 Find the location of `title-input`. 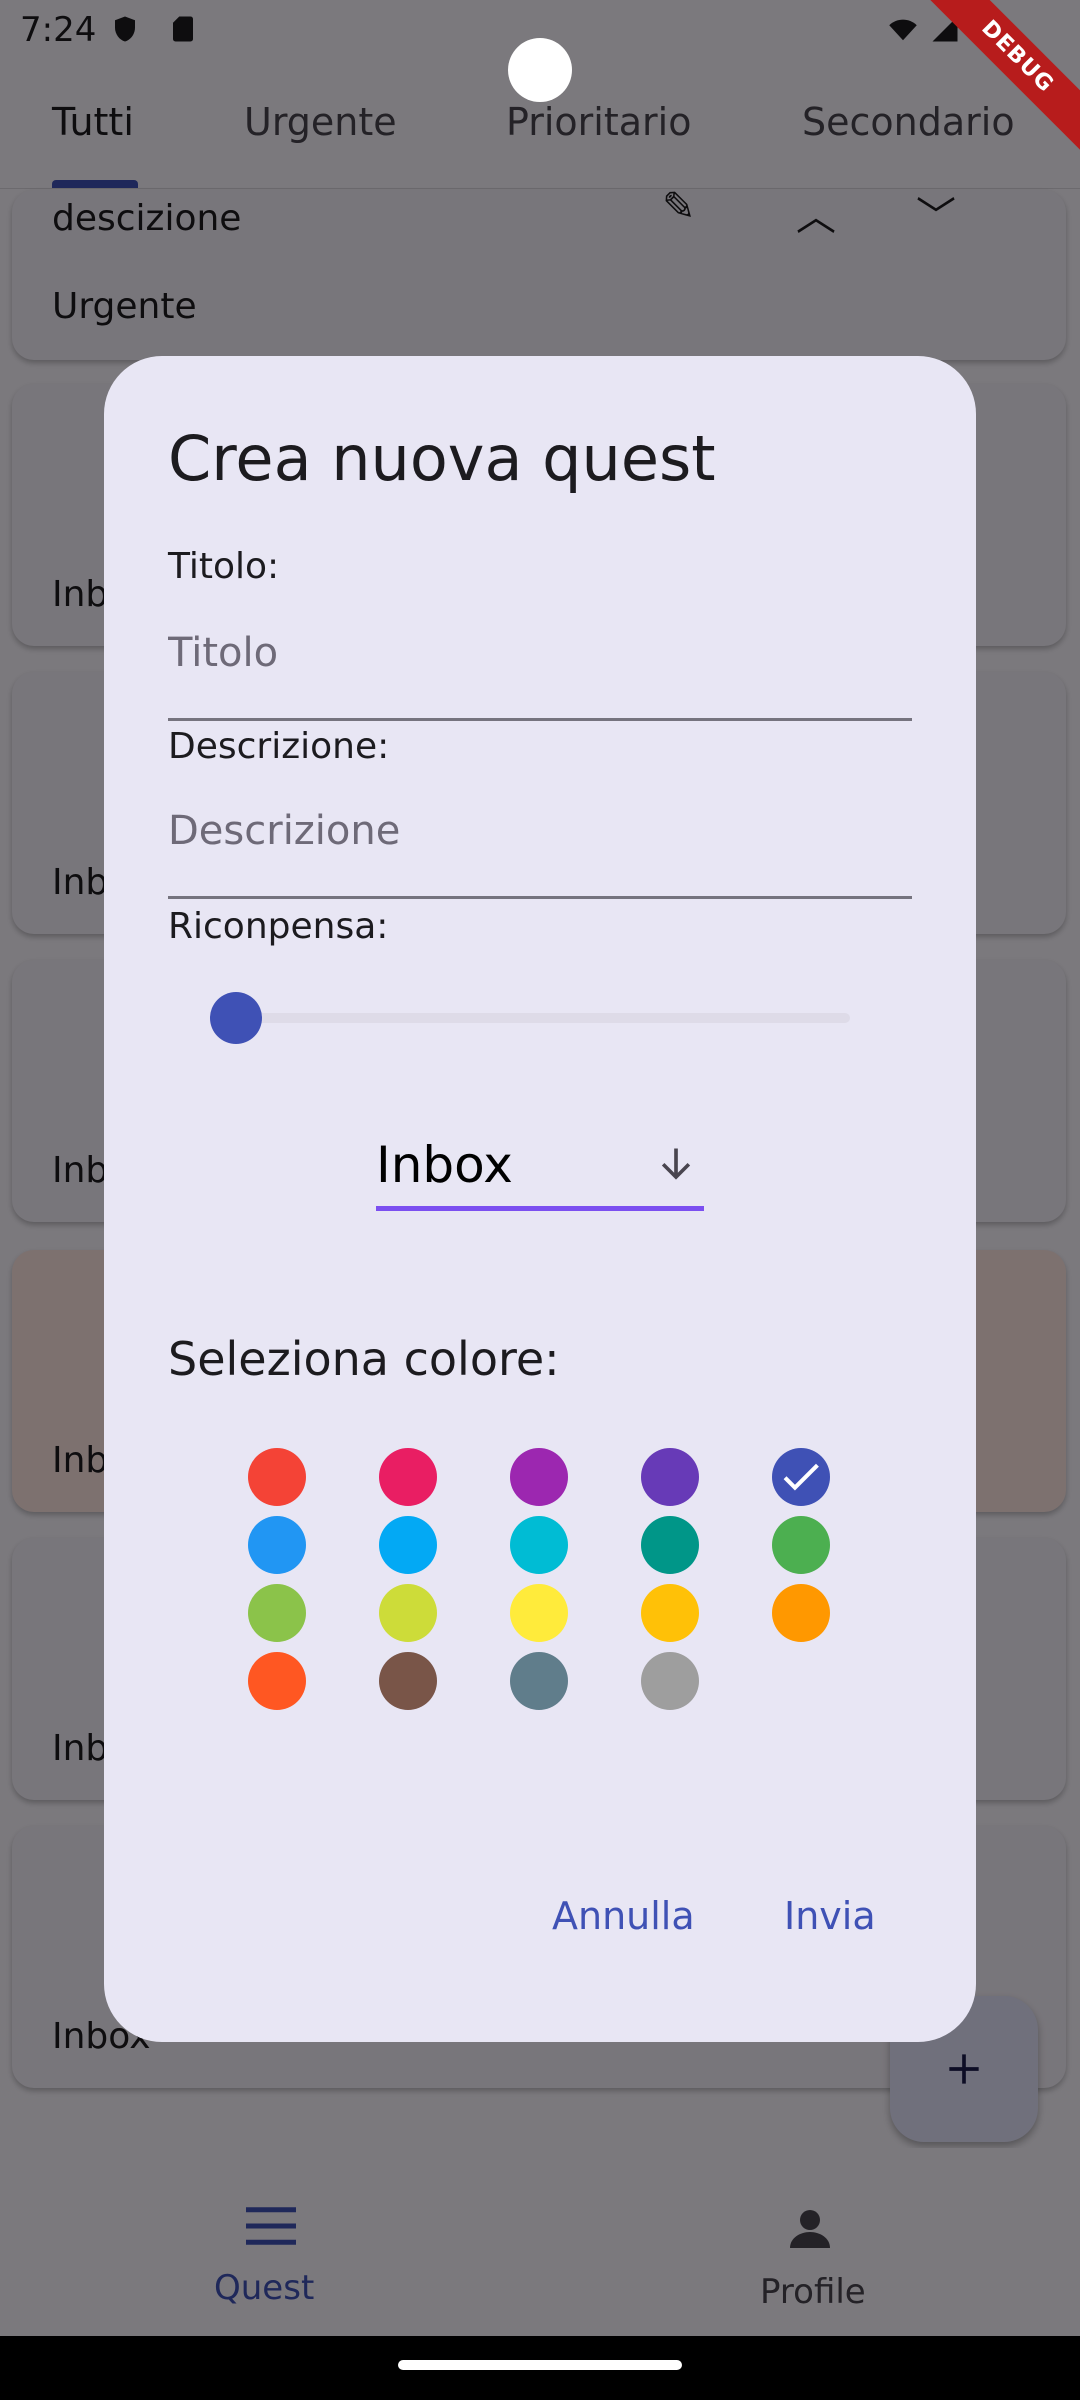

title-input is located at coordinates (540, 653).